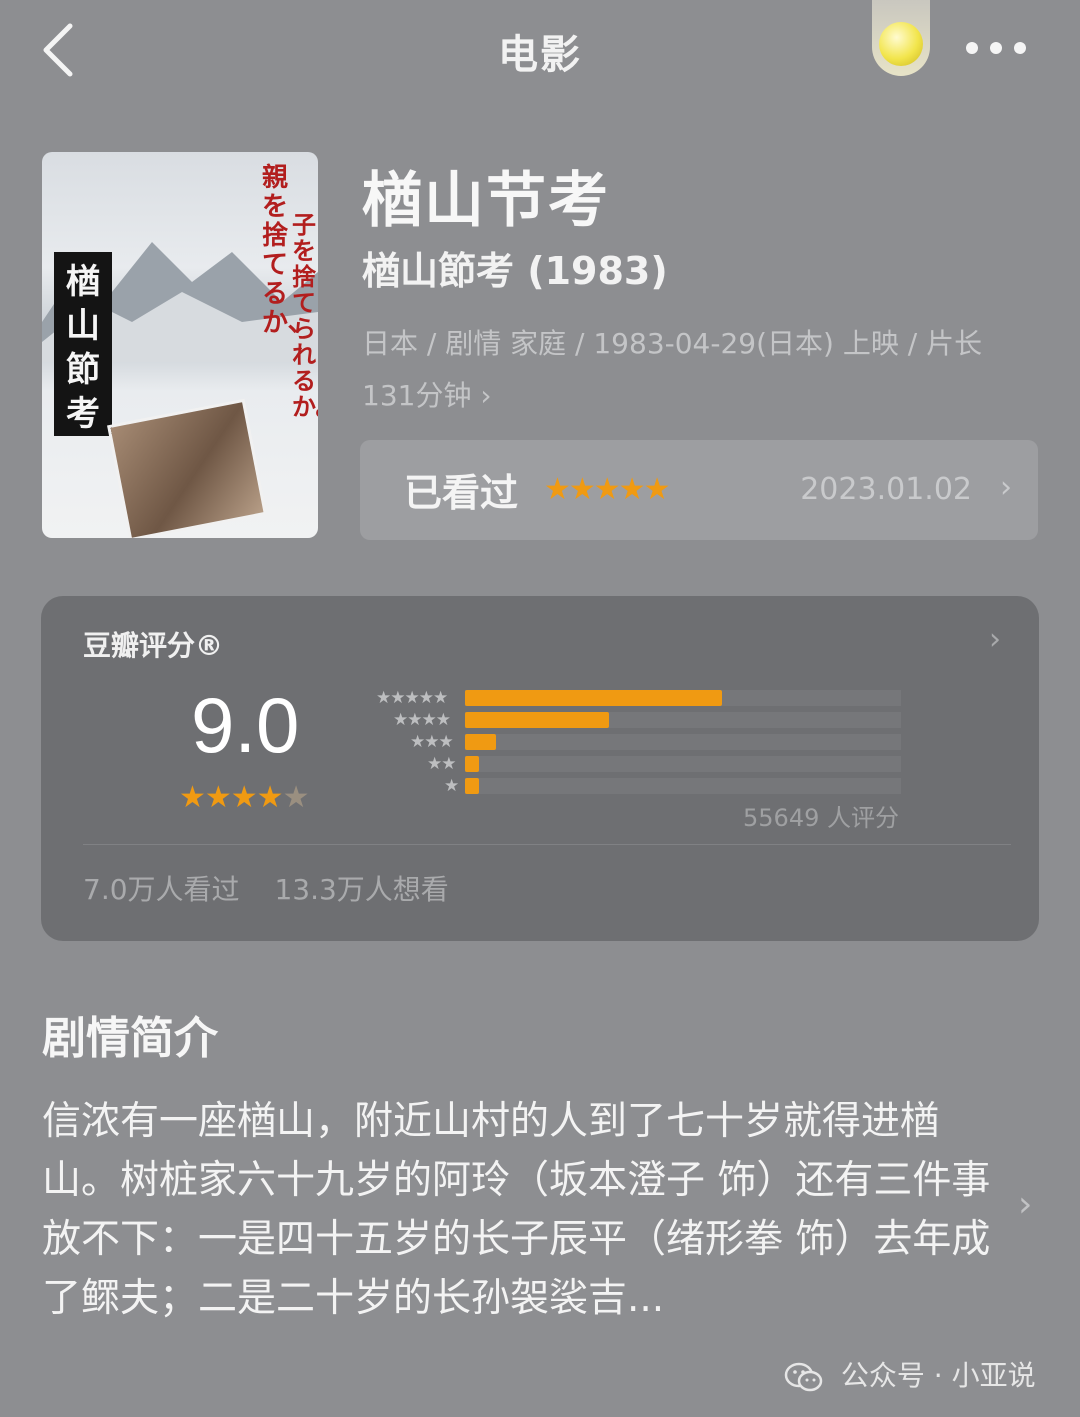 The height and width of the screenshot is (1417, 1080). What do you see at coordinates (442, 764) in the screenshot?
I see `distribution-stars: ★★` at bounding box center [442, 764].